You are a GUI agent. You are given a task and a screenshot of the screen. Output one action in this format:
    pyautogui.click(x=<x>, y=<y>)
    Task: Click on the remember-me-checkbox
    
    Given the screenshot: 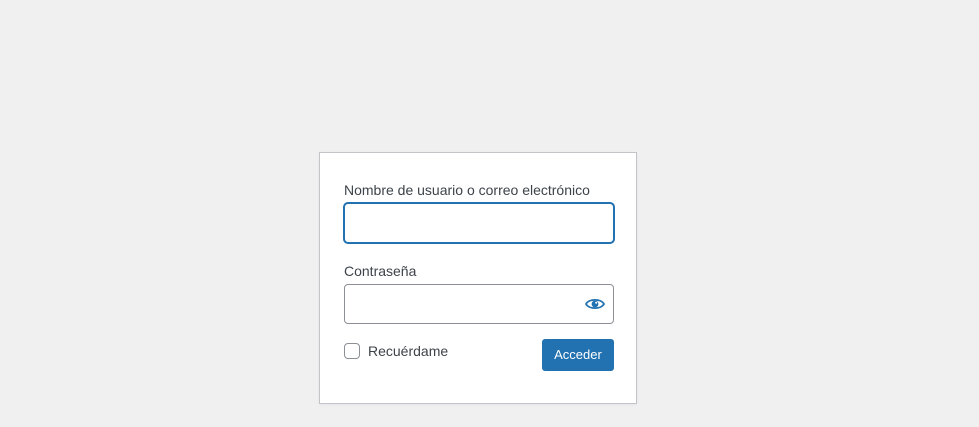 What is the action you would take?
    pyautogui.click(x=352, y=351)
    